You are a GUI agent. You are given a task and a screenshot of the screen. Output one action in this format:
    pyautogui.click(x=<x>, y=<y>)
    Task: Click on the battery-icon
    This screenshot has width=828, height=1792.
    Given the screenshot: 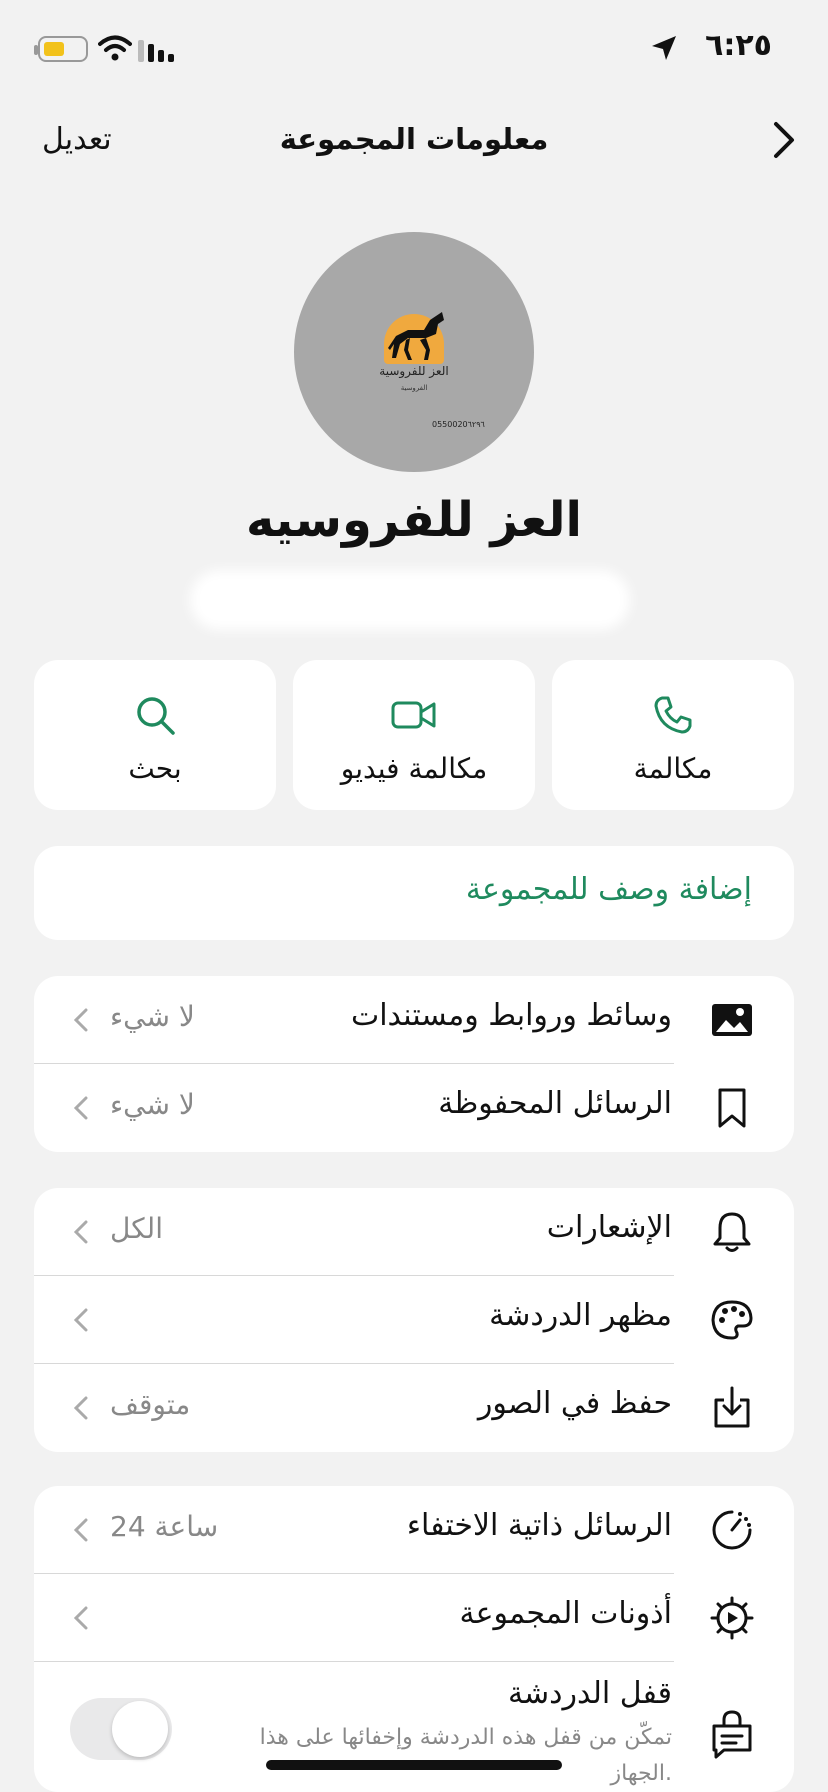 What is the action you would take?
    pyautogui.click(x=61, y=49)
    